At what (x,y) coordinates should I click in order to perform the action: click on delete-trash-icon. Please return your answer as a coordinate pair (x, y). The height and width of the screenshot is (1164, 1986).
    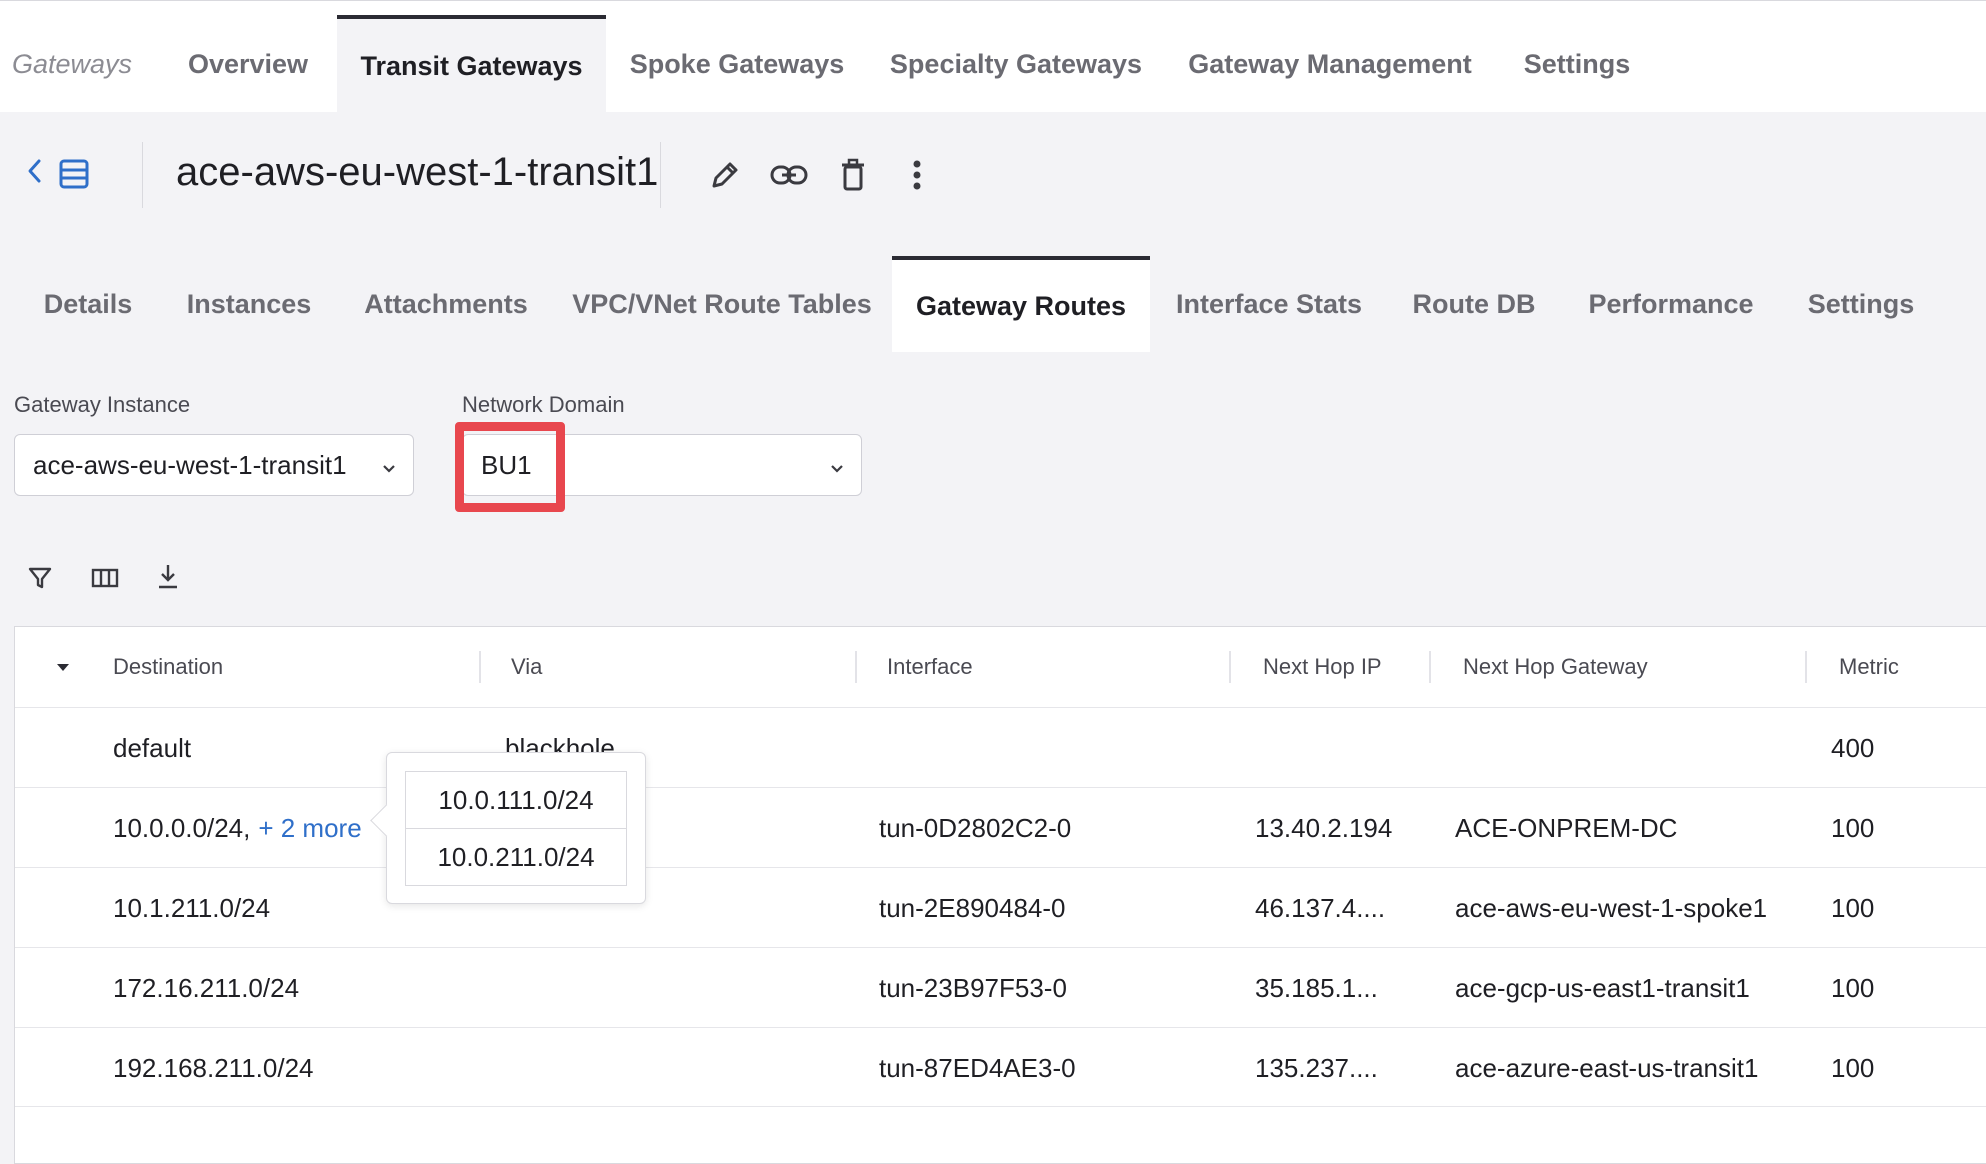
    Looking at the image, I should click on (853, 175).